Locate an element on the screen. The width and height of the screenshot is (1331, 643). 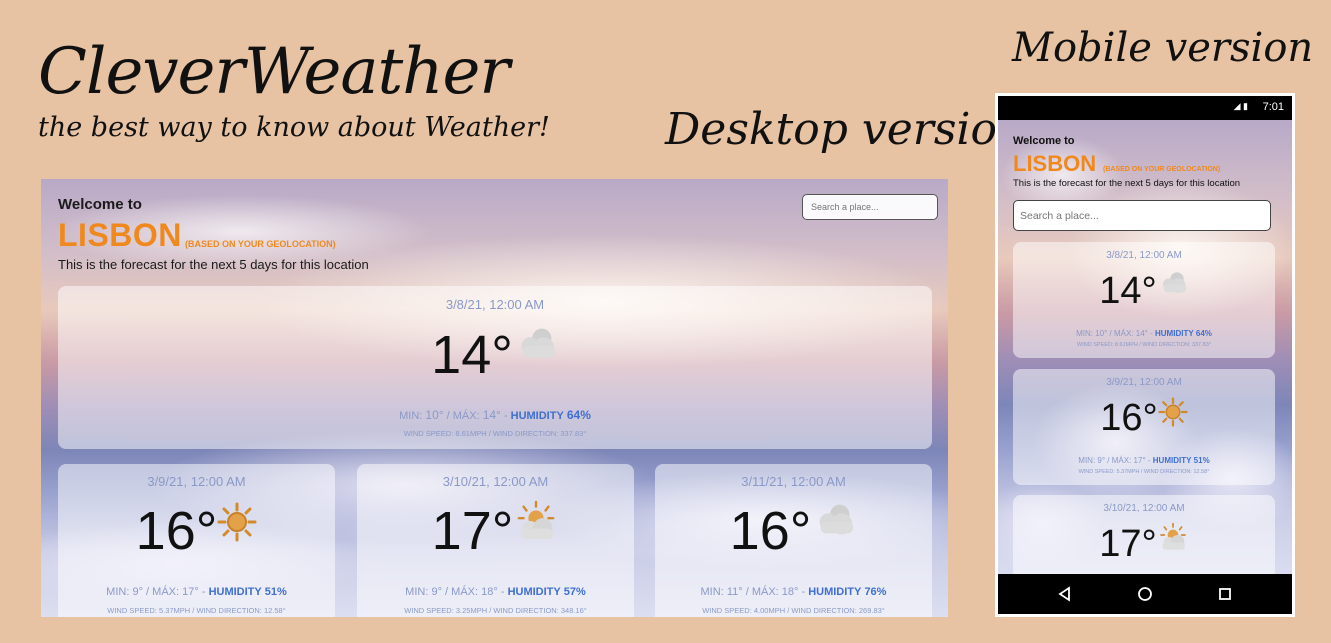
humidity-value: 76% is located at coordinates (875, 592).